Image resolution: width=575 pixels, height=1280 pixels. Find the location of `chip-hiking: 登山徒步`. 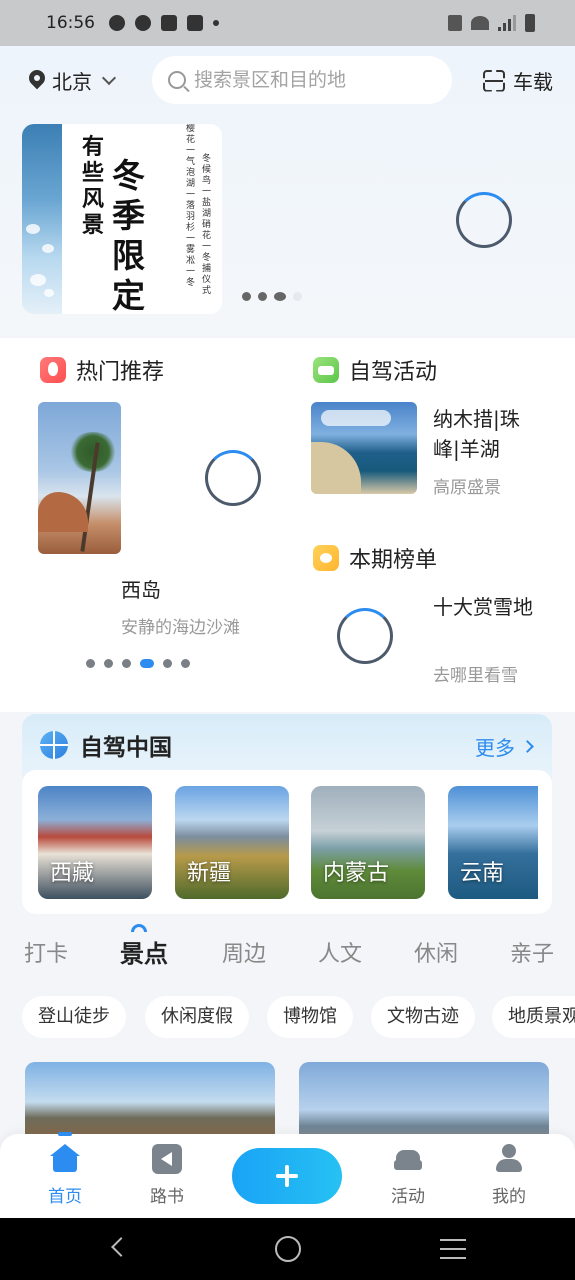

chip-hiking: 登山徒步 is located at coordinates (74, 1017).